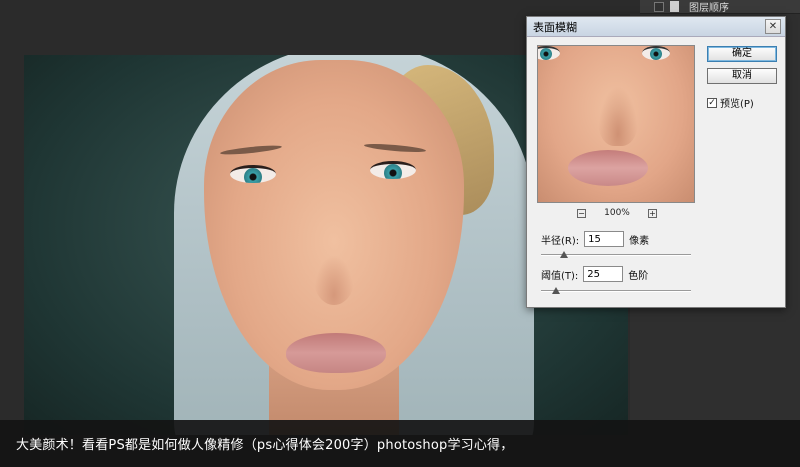 The image size is (800, 467). What do you see at coordinates (656, 27) in the screenshot?
I see `dialog-titlebar: 表面模糊 ✕` at bounding box center [656, 27].